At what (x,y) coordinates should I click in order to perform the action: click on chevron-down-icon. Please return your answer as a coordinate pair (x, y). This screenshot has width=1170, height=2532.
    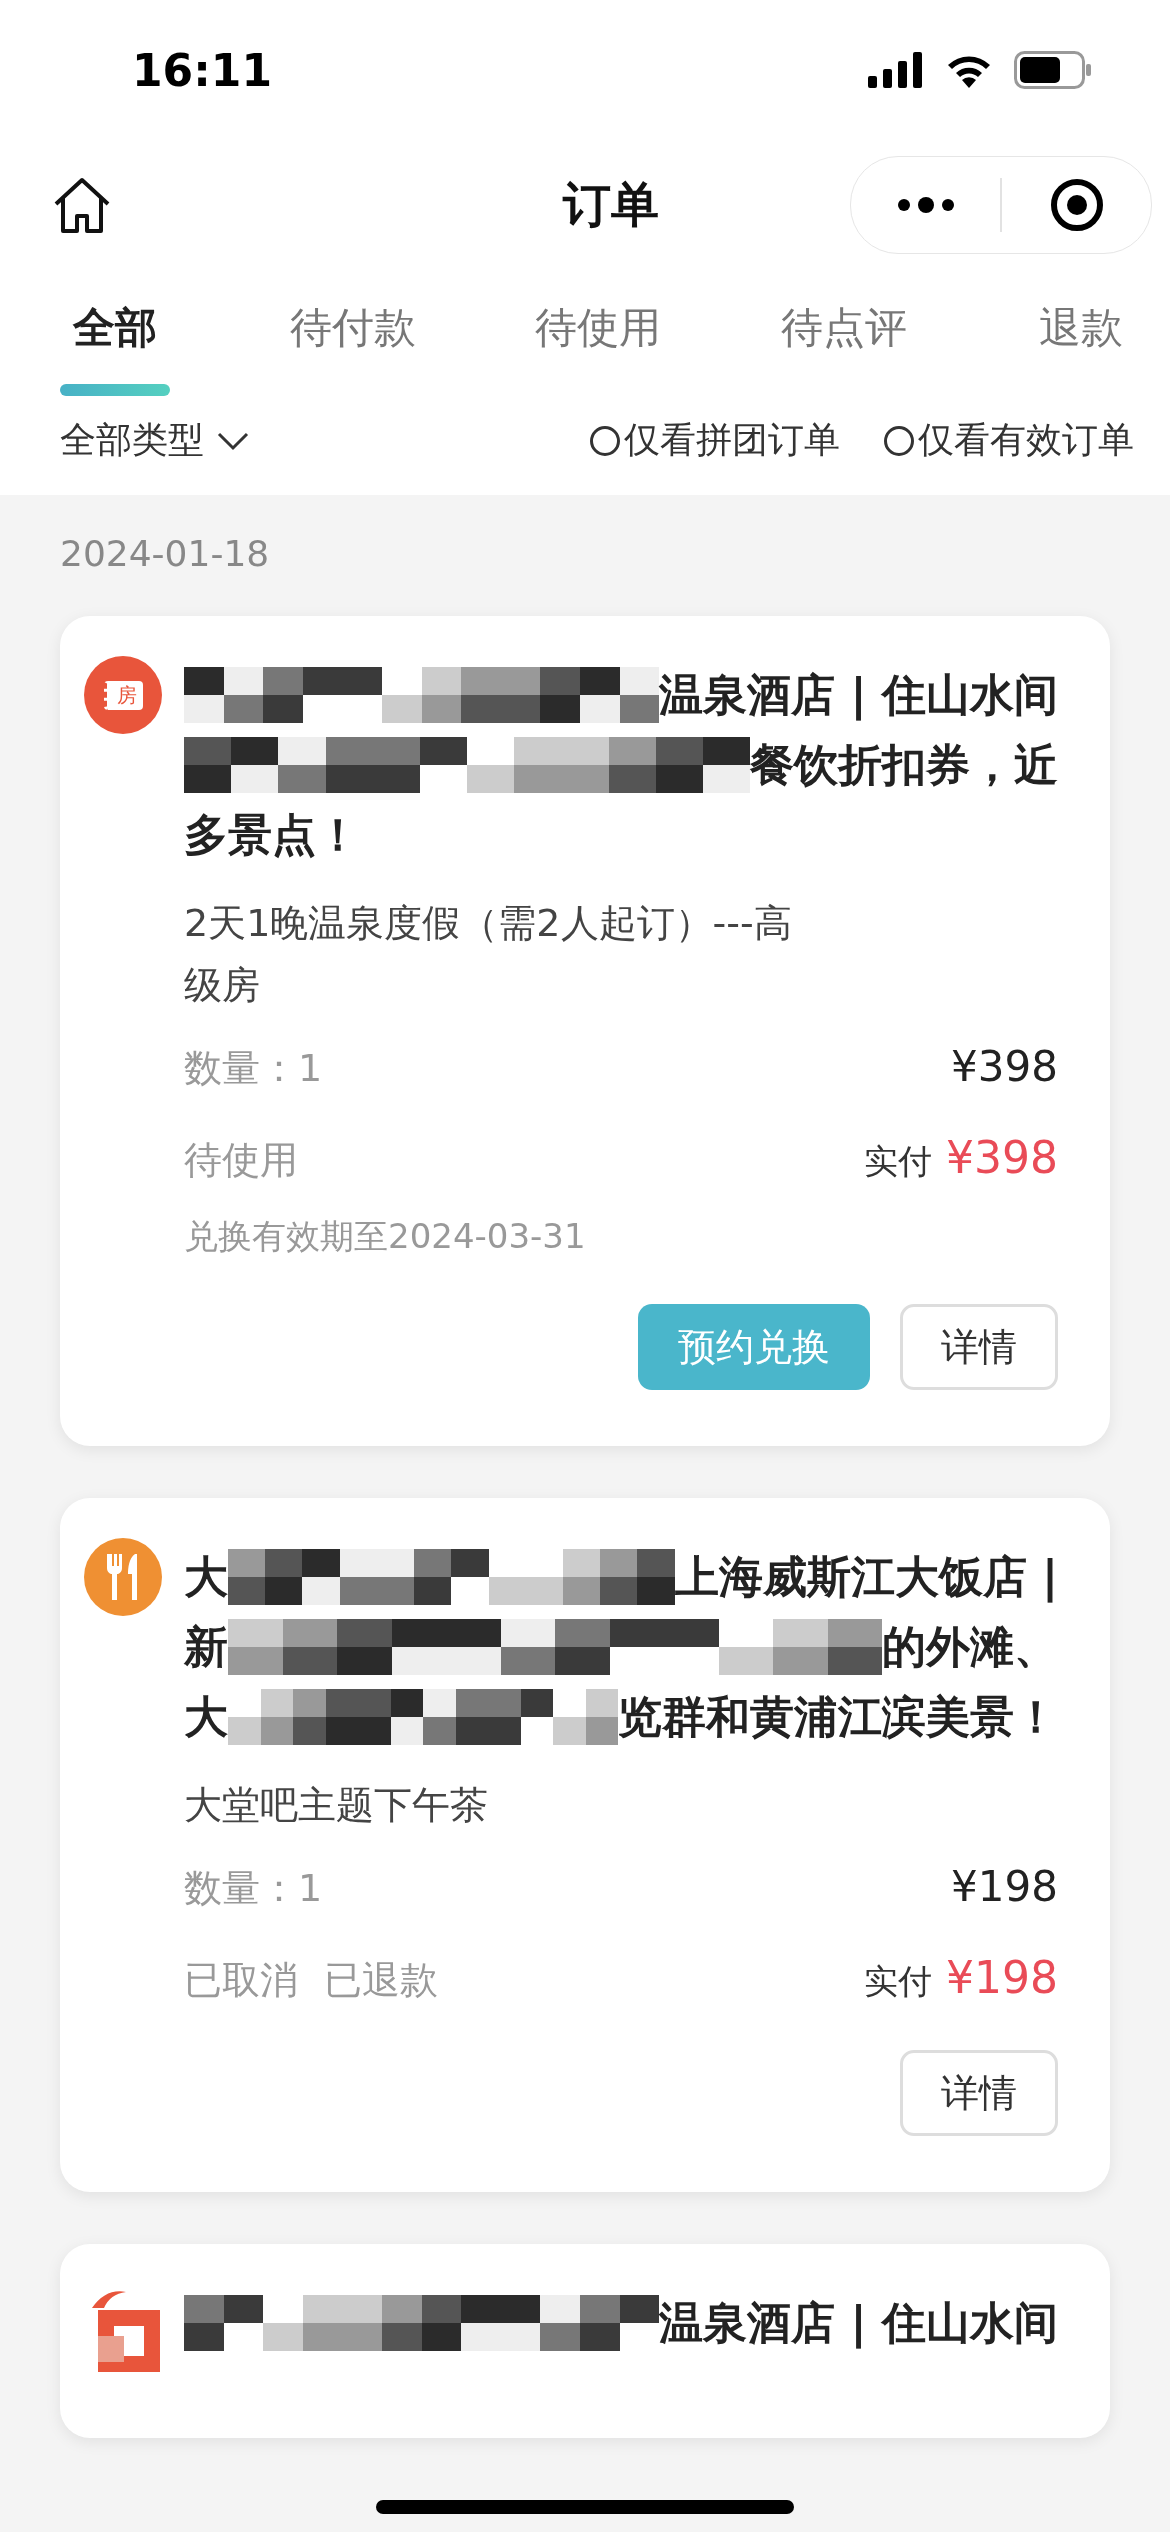
    Looking at the image, I should click on (233, 440).